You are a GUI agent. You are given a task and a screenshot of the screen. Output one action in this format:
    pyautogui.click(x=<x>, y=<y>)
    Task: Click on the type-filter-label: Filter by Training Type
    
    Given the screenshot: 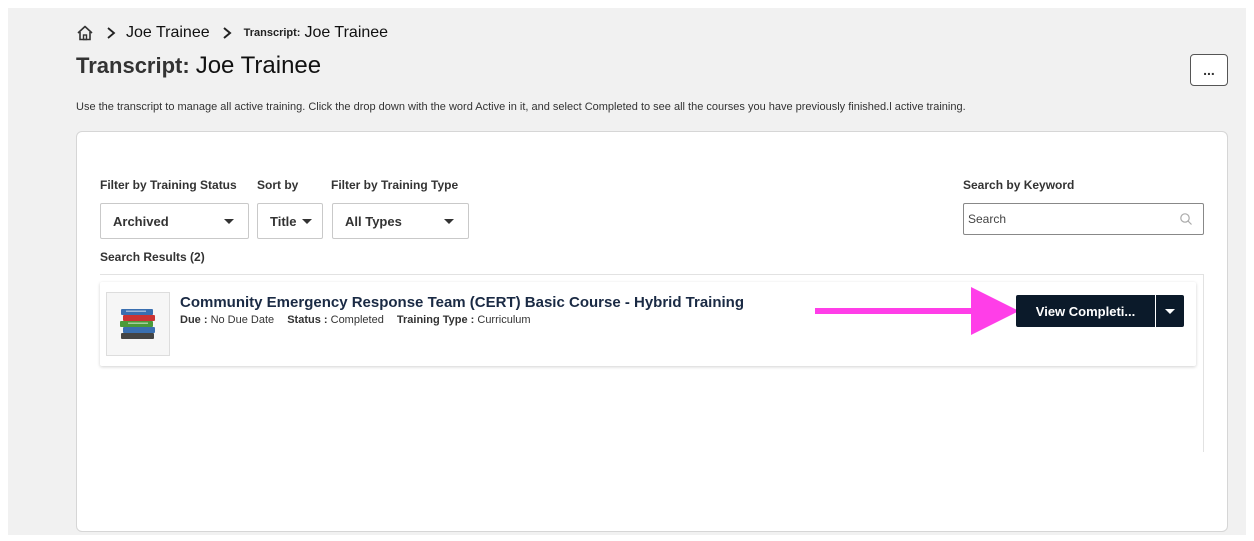 What is the action you would take?
    pyautogui.click(x=395, y=185)
    